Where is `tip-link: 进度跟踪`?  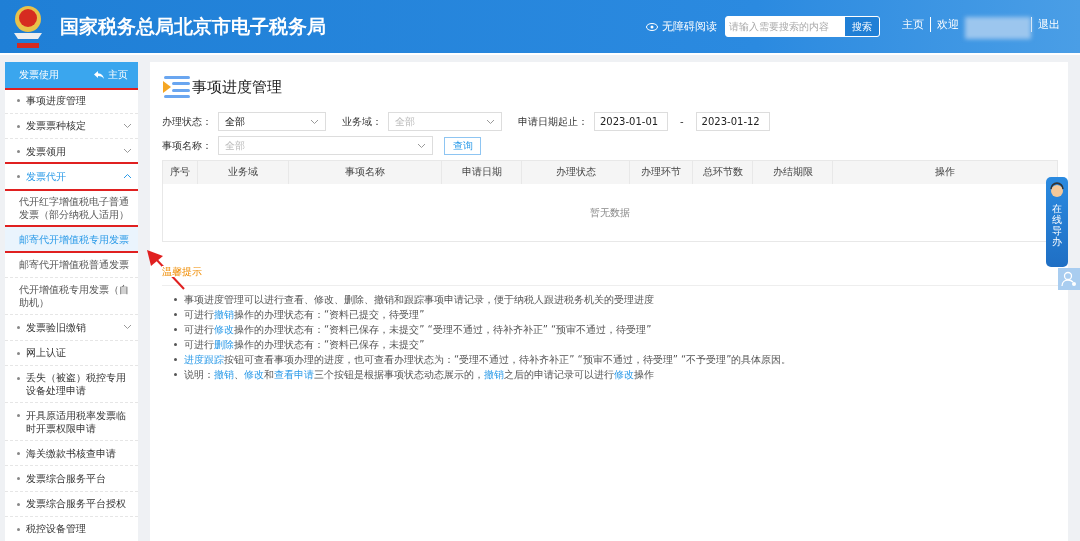 tip-link: 进度跟踪 is located at coordinates (204, 359).